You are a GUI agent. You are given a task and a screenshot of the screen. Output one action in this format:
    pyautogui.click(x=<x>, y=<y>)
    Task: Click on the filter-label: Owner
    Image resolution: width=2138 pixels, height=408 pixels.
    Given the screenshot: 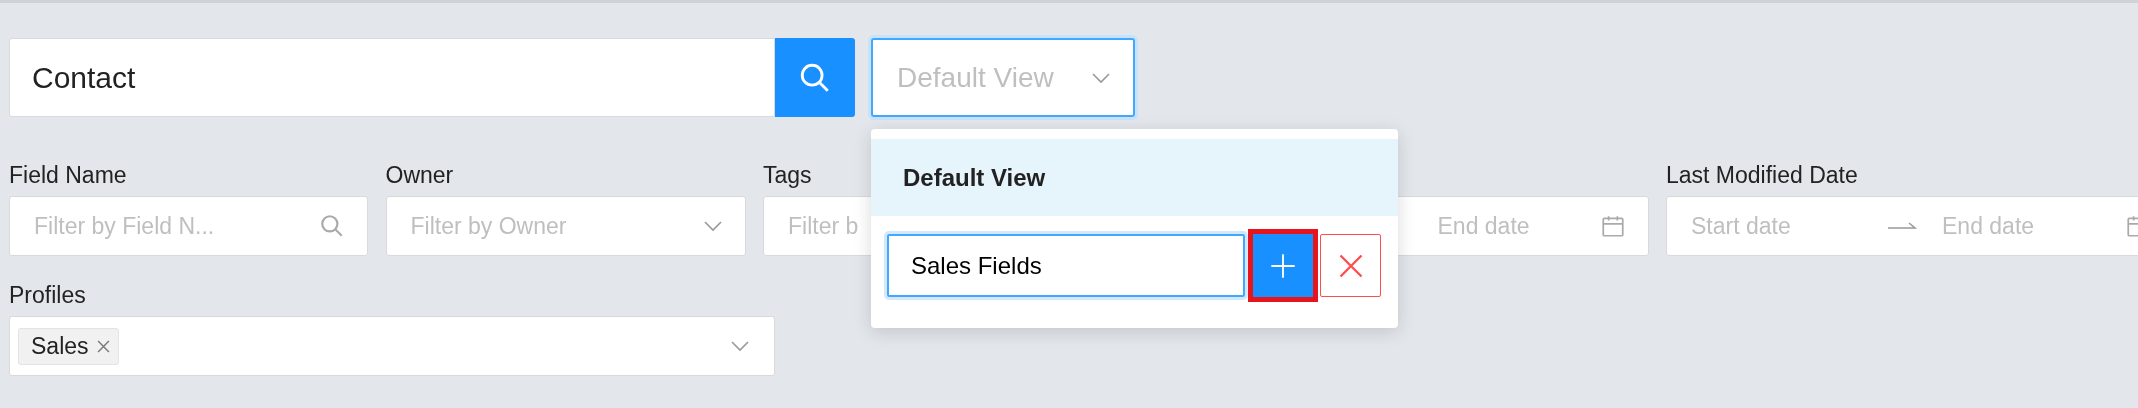 What is the action you would take?
    pyautogui.click(x=419, y=175)
    